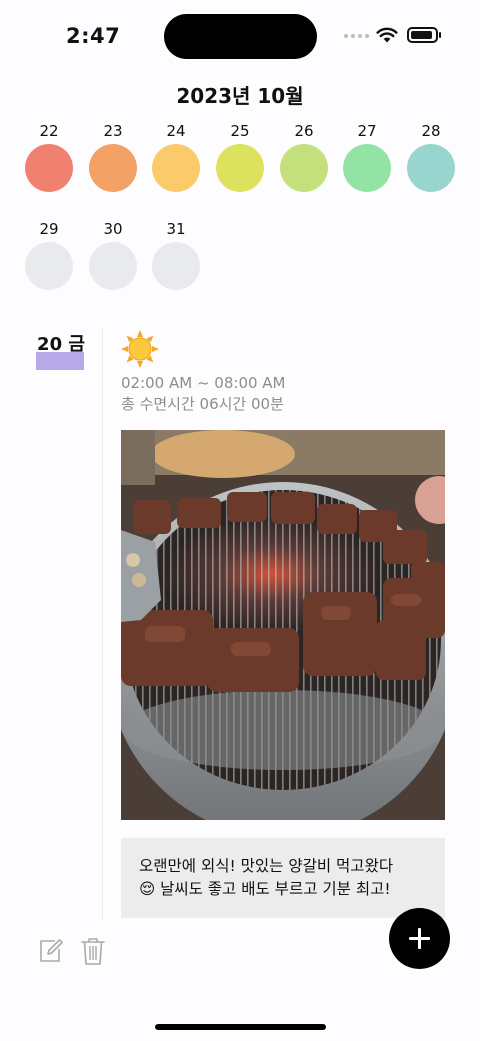 This screenshot has width=480, height=1041. Describe the element at coordinates (304, 131) in the screenshot. I see `day-number: 26` at that location.